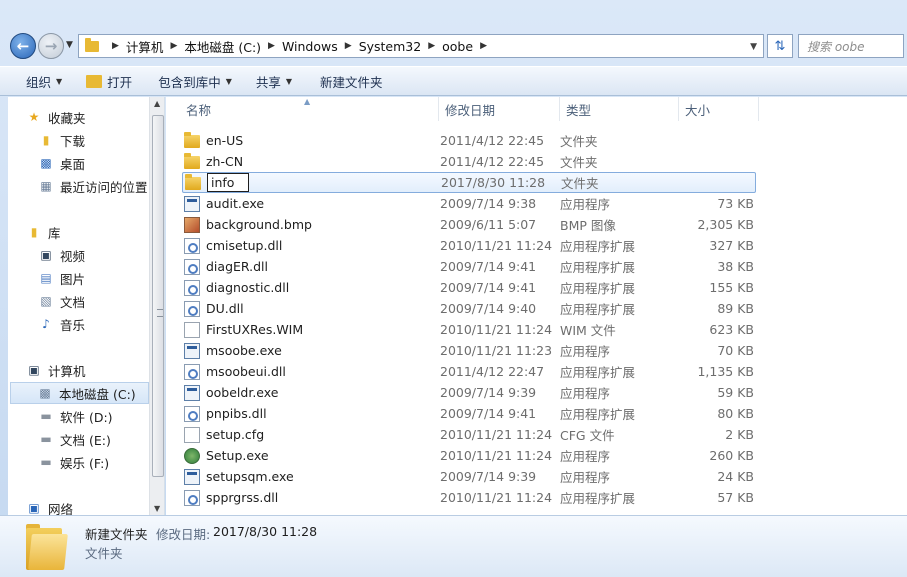 This screenshot has width=907, height=577. Describe the element at coordinates (311, 203) in the screenshot. I see `file-name-cell: audit.exe` at that location.